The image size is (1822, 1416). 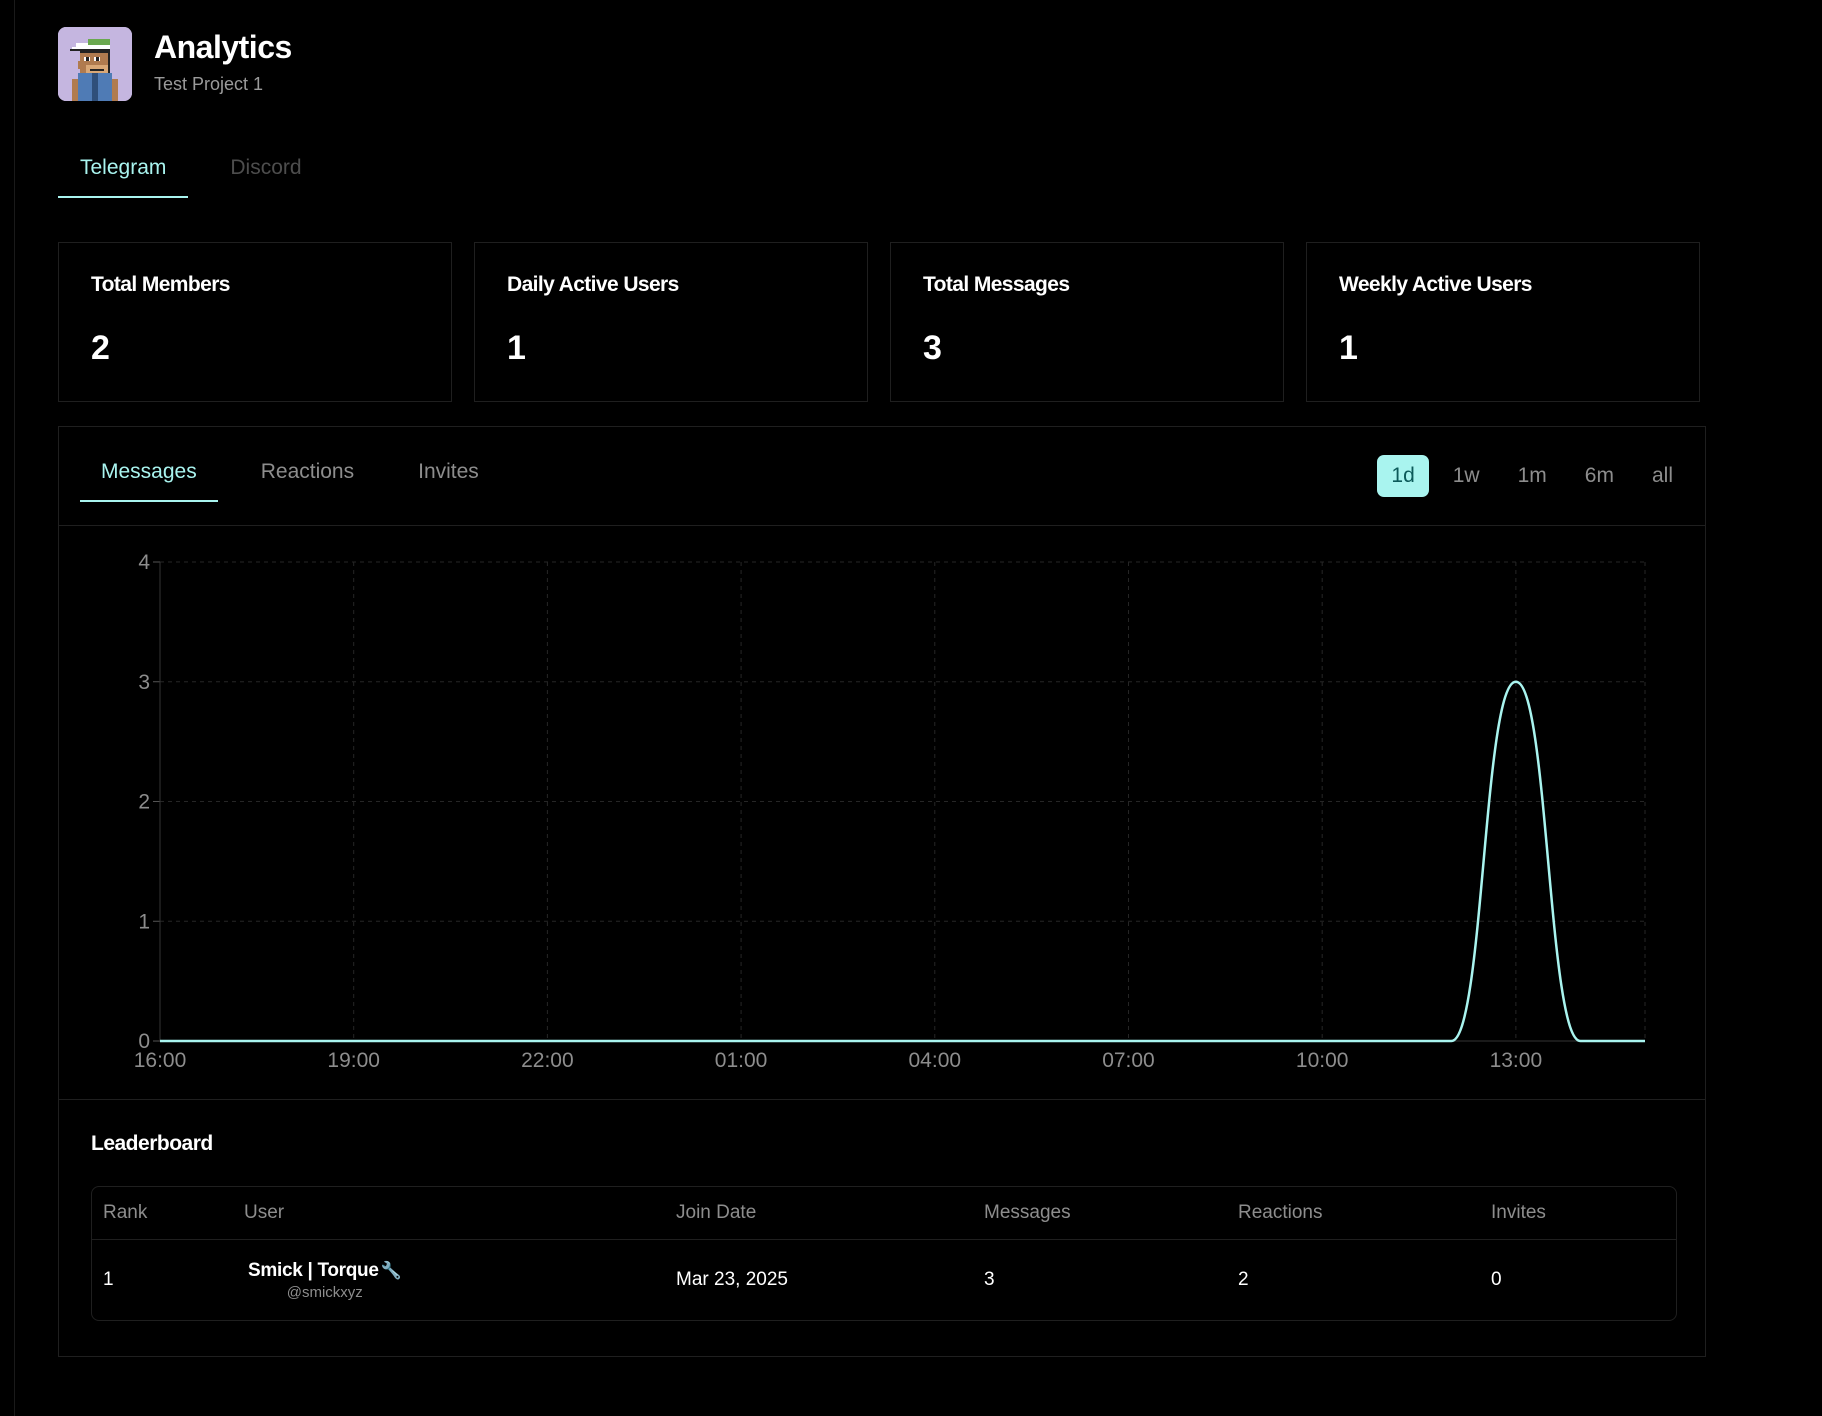 What do you see at coordinates (1503, 322) in the screenshot?
I see `stat-card-weekly-active-users: Weekly Active Users 1` at bounding box center [1503, 322].